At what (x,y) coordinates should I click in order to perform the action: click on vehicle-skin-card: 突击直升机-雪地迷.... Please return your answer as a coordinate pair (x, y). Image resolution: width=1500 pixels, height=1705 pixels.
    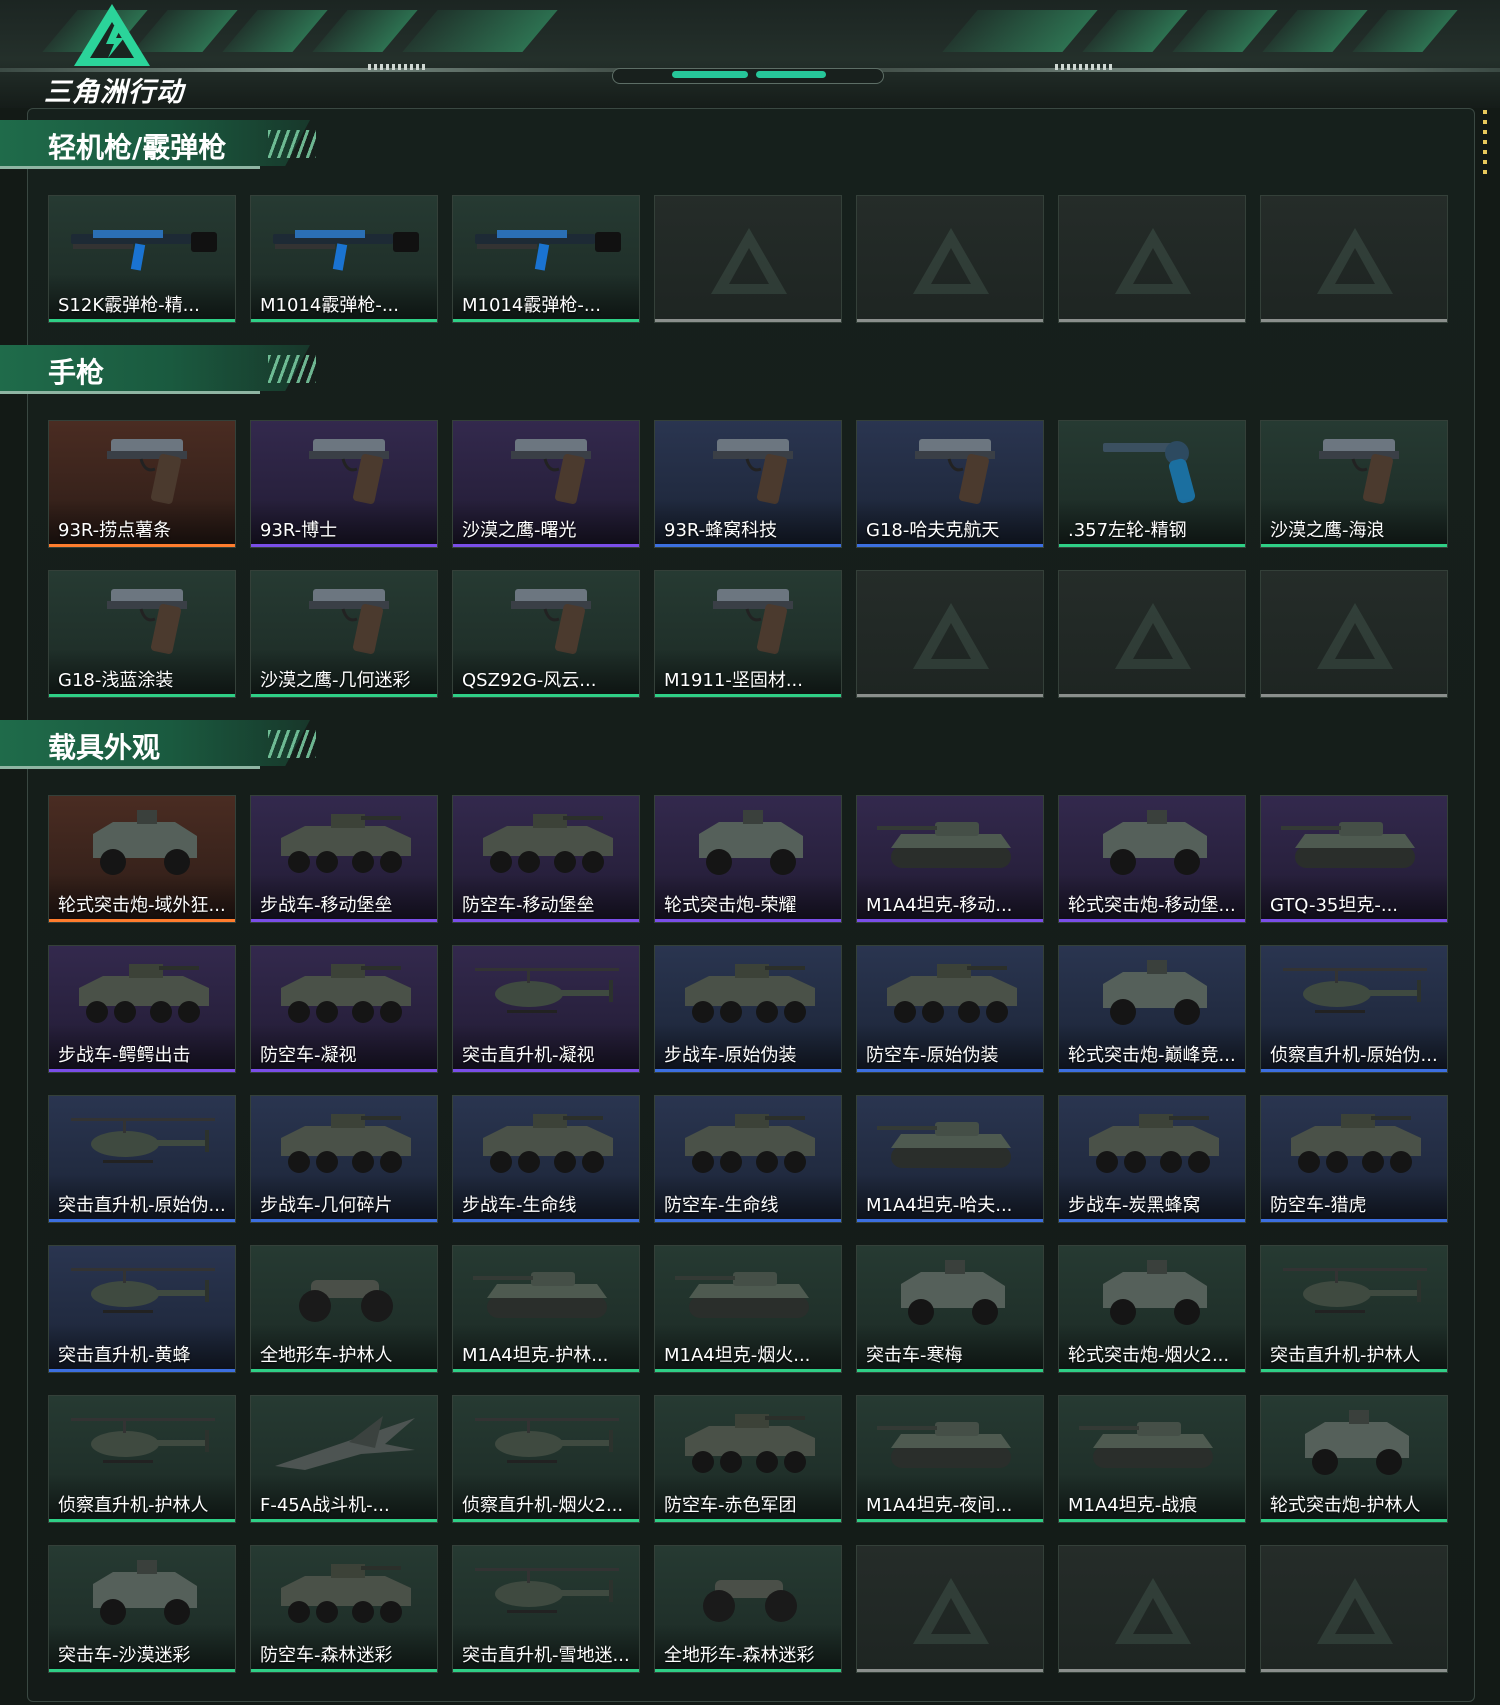
    Looking at the image, I should click on (546, 1609).